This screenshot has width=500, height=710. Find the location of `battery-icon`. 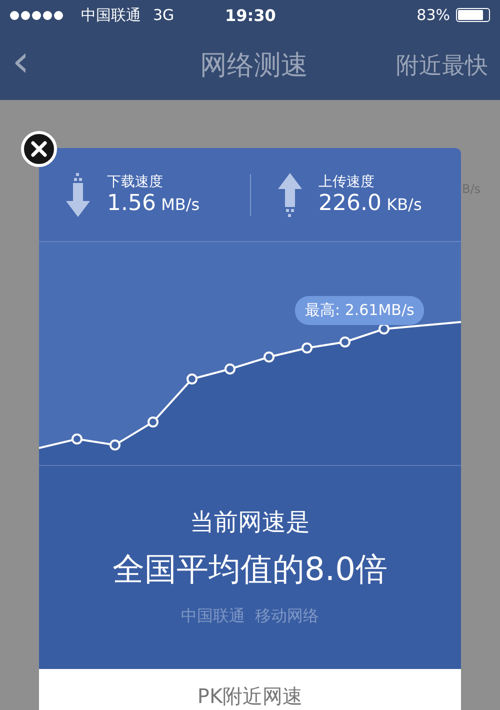

battery-icon is located at coordinates (473, 15).